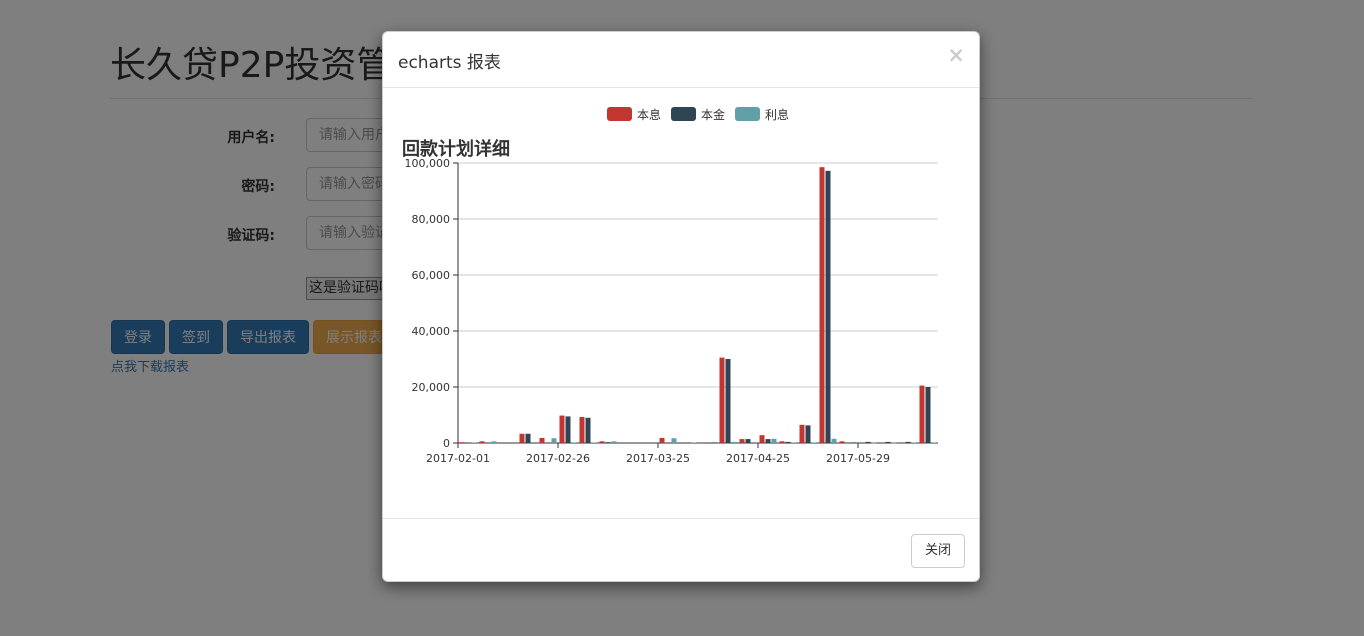  I want to click on modal-header: echarts 报表 ×, so click(681, 60).